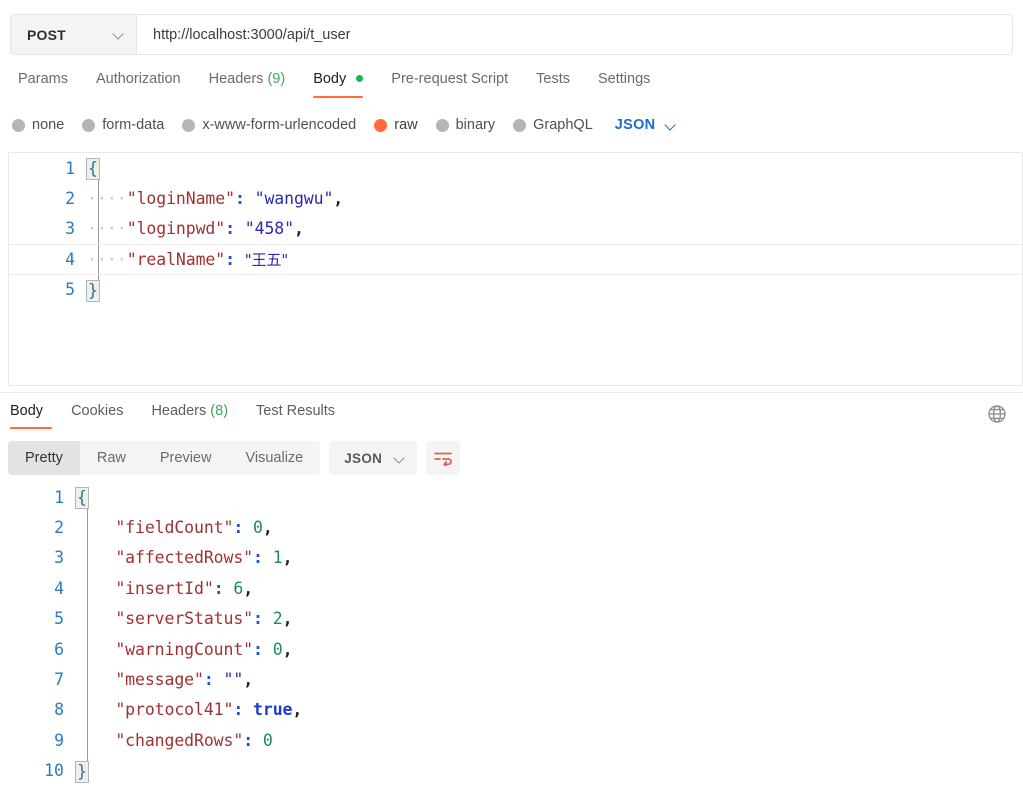 This screenshot has height=791, width=1023. I want to click on body-type-binary: binary, so click(465, 125).